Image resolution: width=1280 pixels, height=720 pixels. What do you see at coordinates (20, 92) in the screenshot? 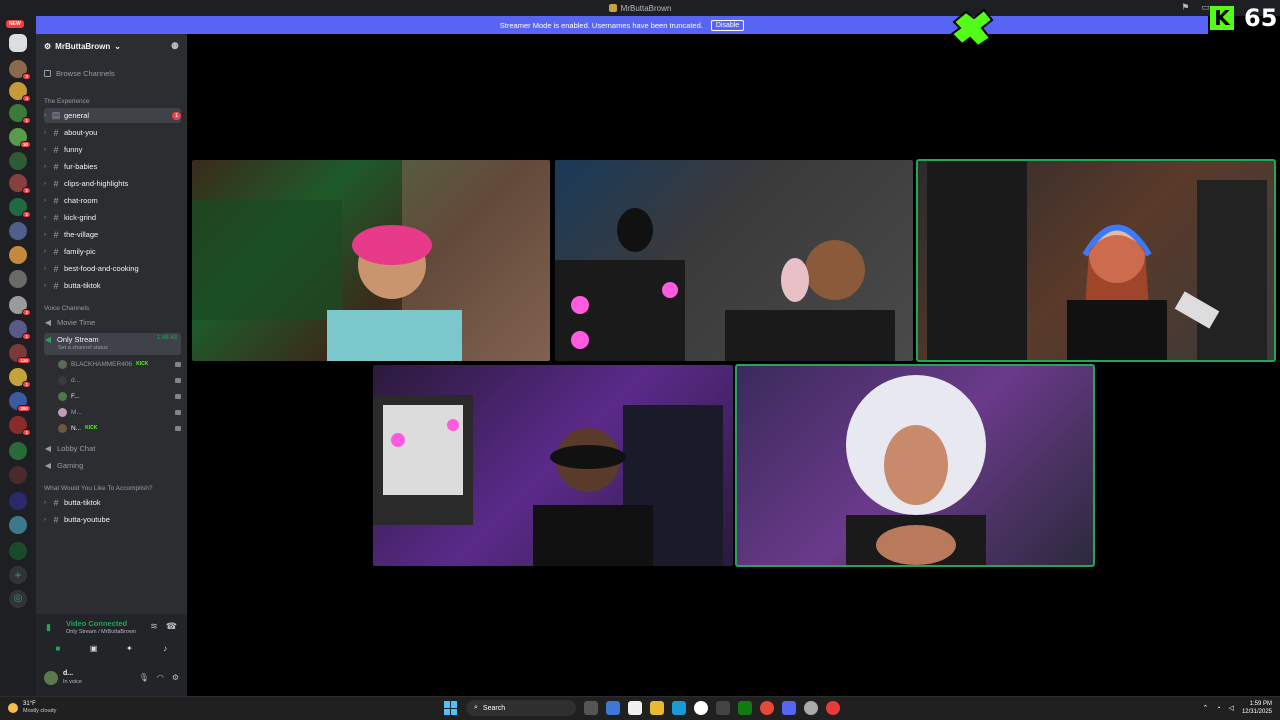
I see `server-icon: 4` at bounding box center [20, 92].